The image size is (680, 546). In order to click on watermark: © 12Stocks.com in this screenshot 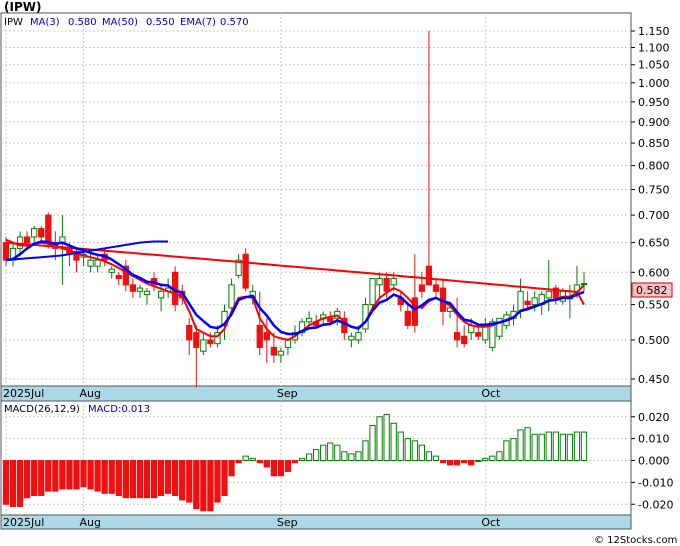, I will do `click(635, 540)`.